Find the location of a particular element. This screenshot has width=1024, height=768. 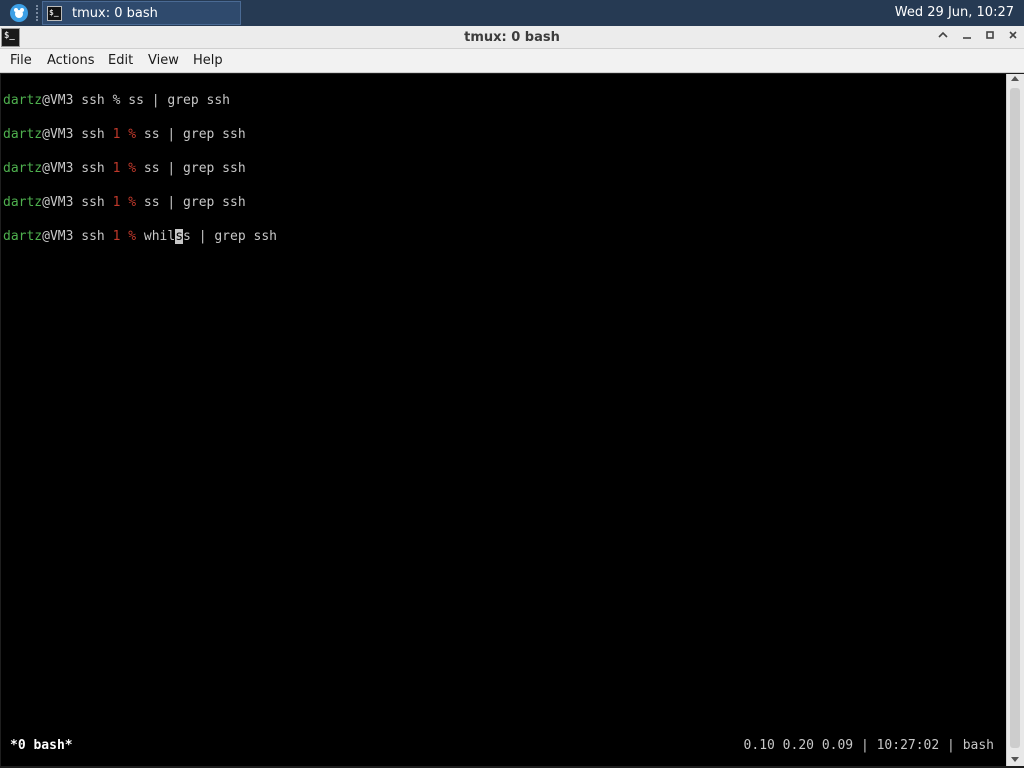

close-button is located at coordinates (1013, 37).